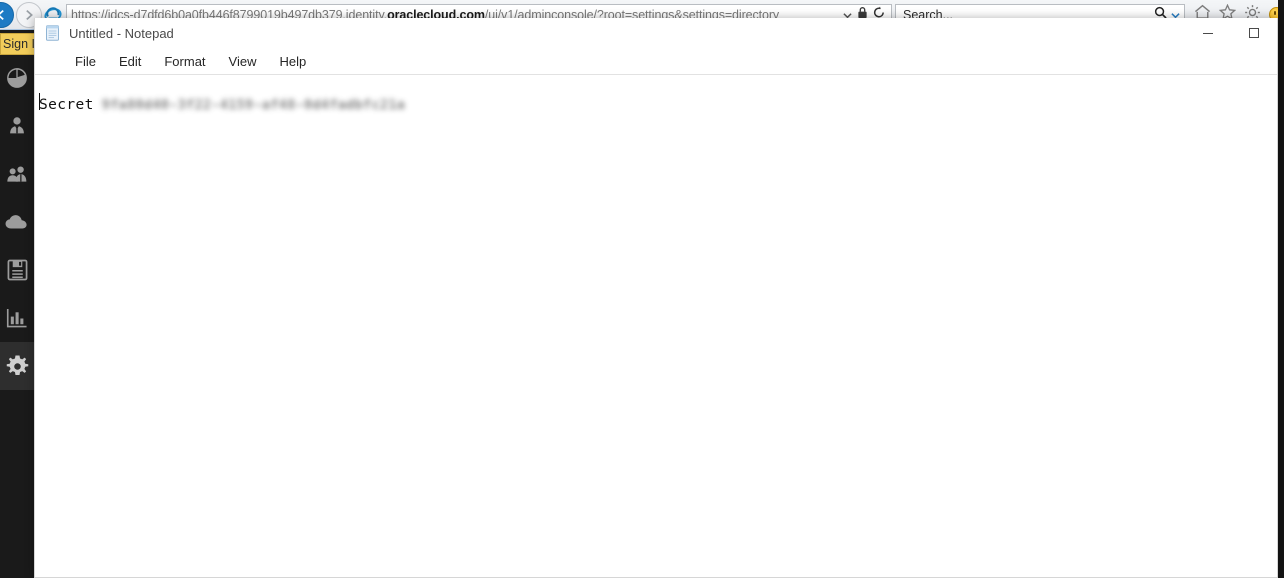  I want to click on sidebar-item-users, so click(17, 126).